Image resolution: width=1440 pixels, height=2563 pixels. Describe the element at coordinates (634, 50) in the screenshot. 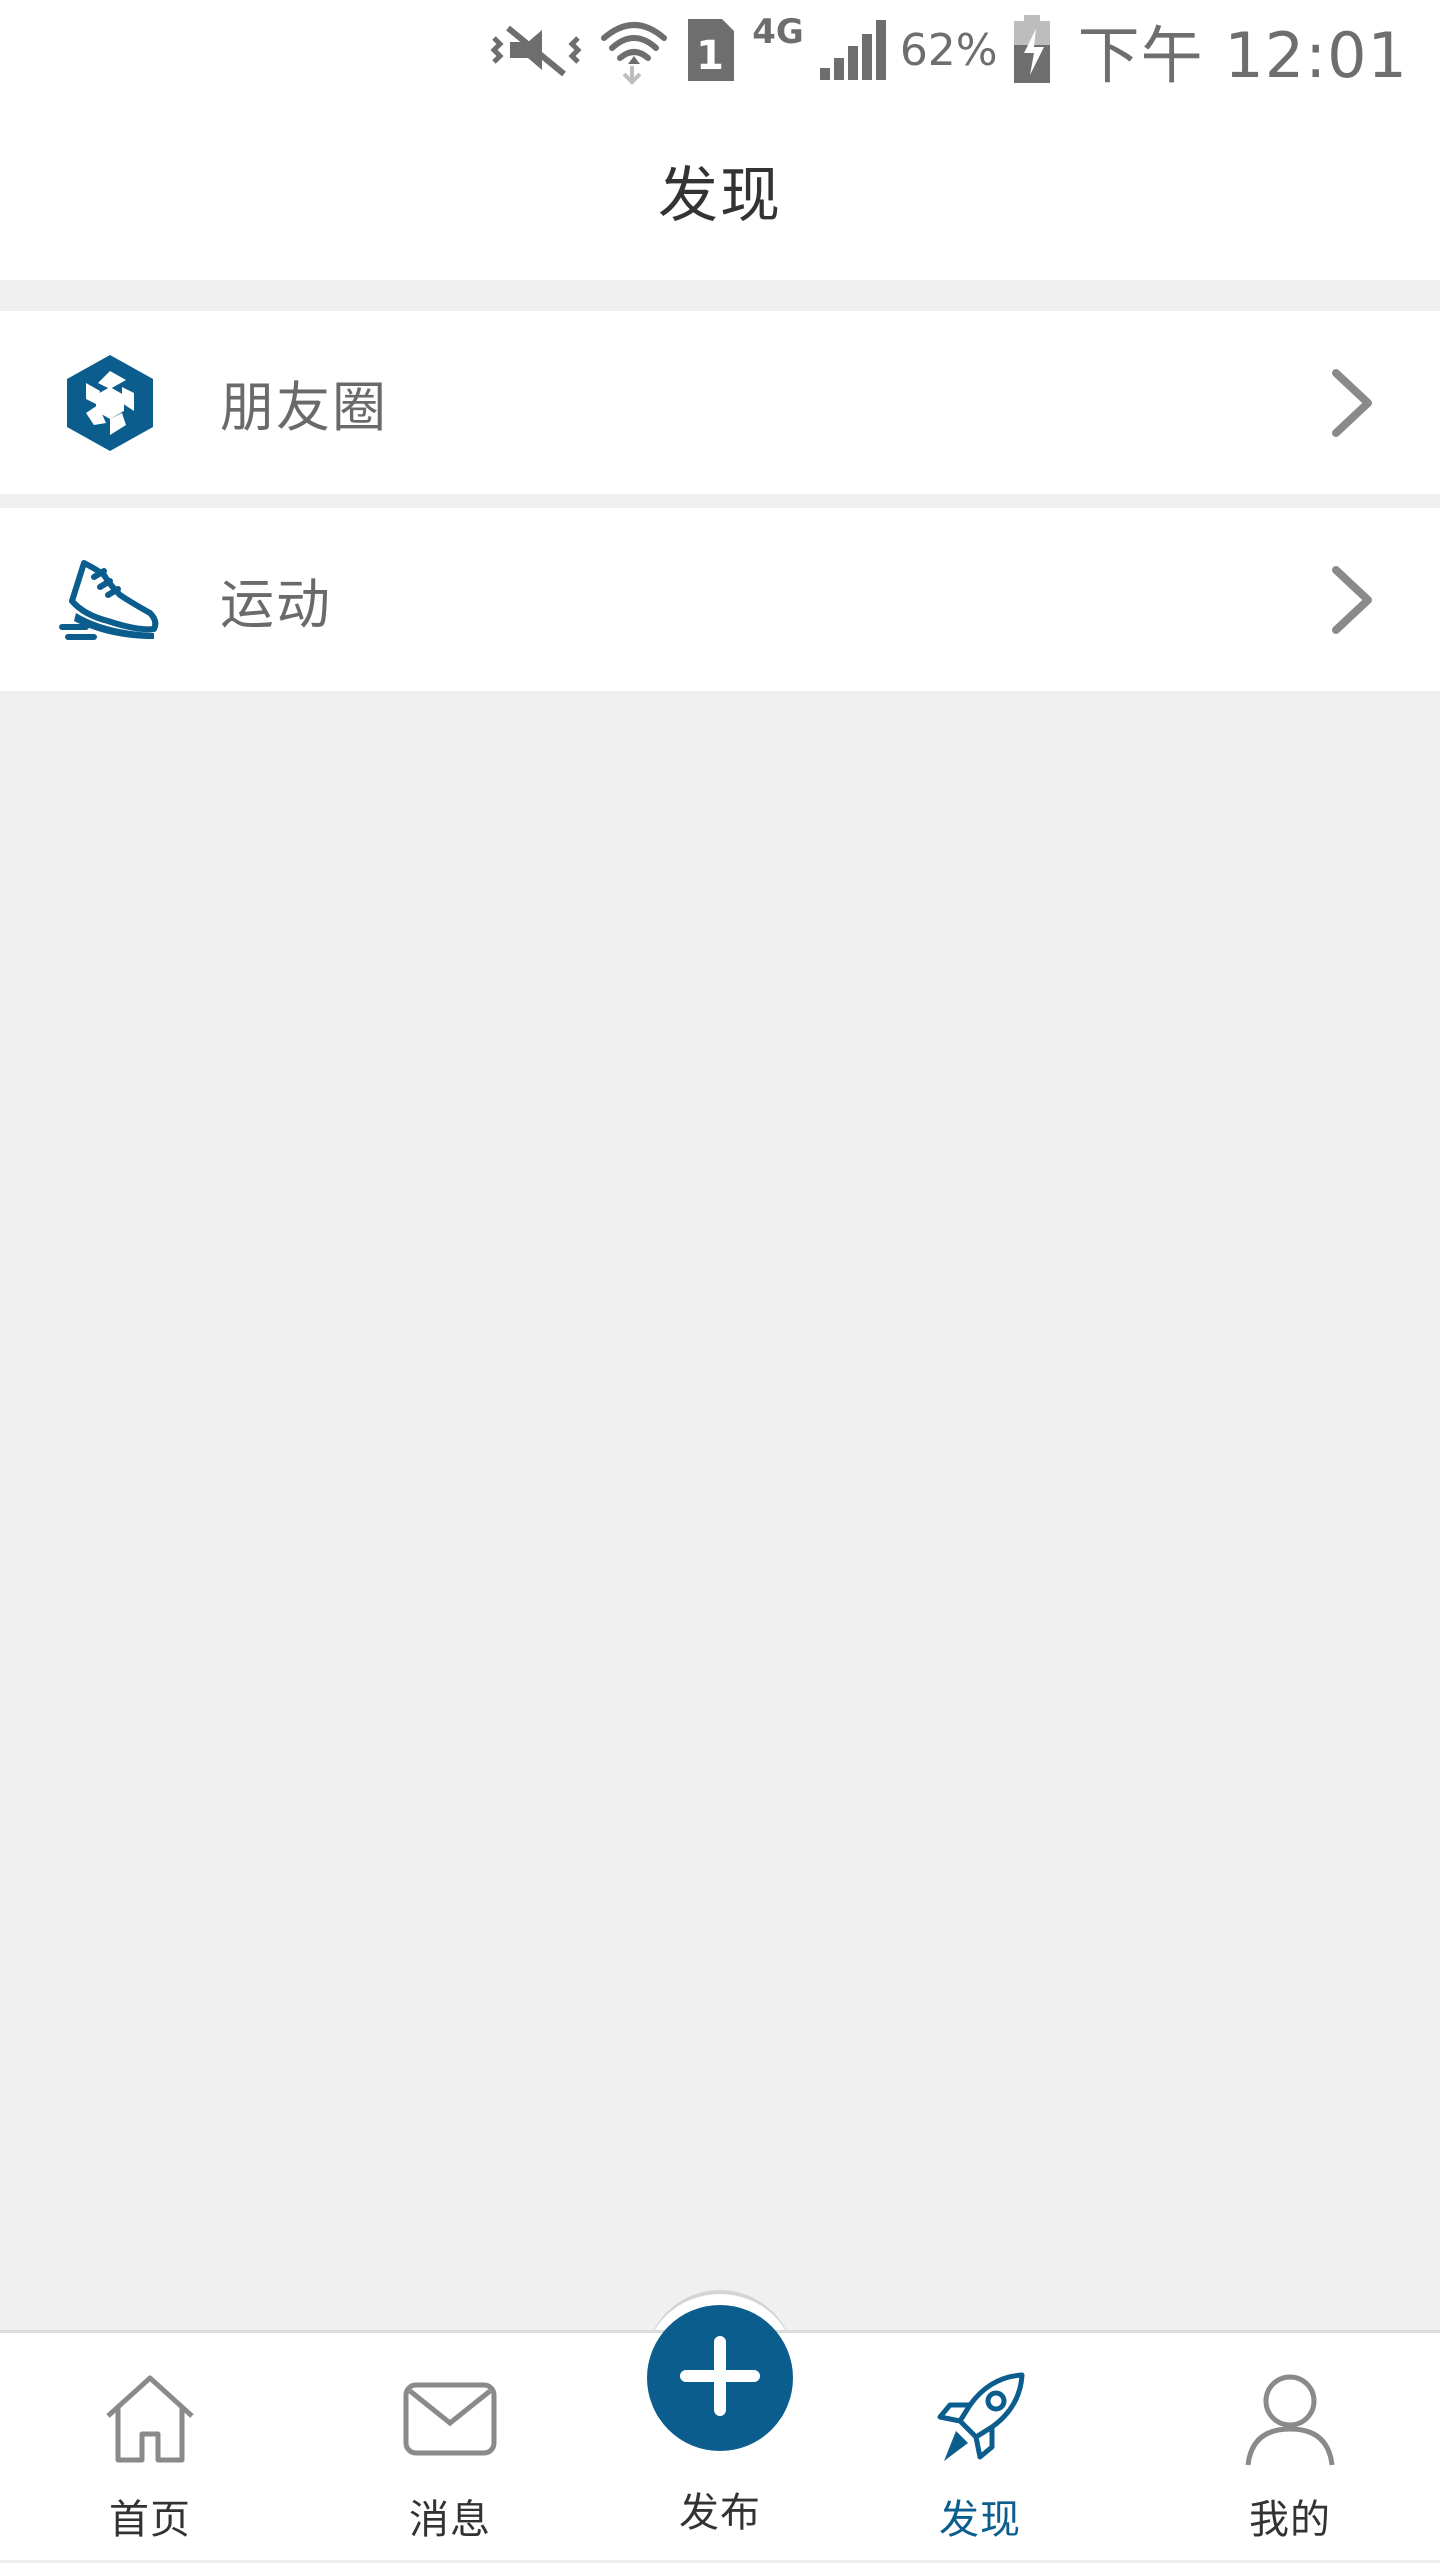

I see `wifi-icon` at that location.